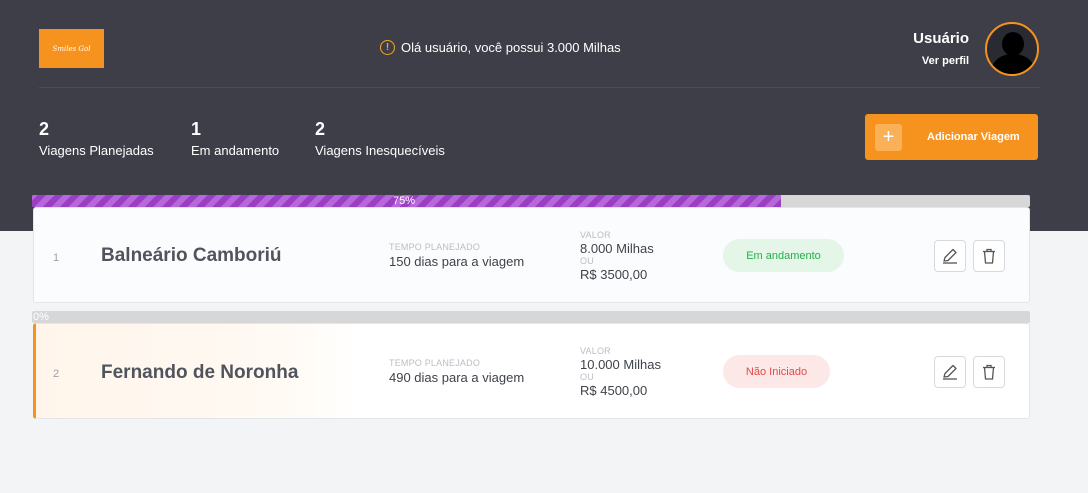  What do you see at coordinates (511, 47) in the screenshot?
I see `greeting-text: Olá usuário, você possui 3.000 Milhas` at bounding box center [511, 47].